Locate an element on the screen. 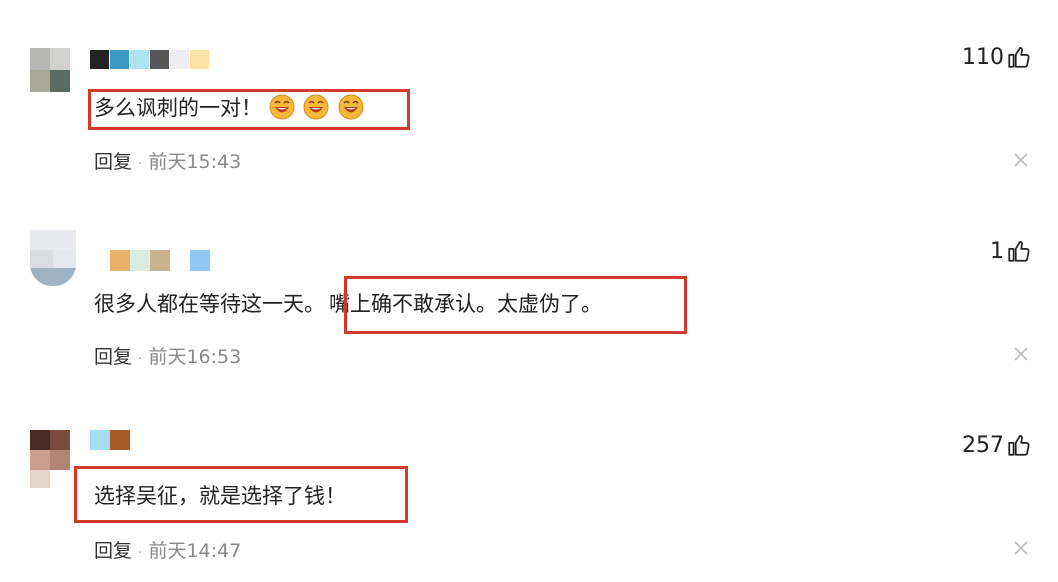 This screenshot has height=582, width=1058. like-count: 257 is located at coordinates (997, 445).